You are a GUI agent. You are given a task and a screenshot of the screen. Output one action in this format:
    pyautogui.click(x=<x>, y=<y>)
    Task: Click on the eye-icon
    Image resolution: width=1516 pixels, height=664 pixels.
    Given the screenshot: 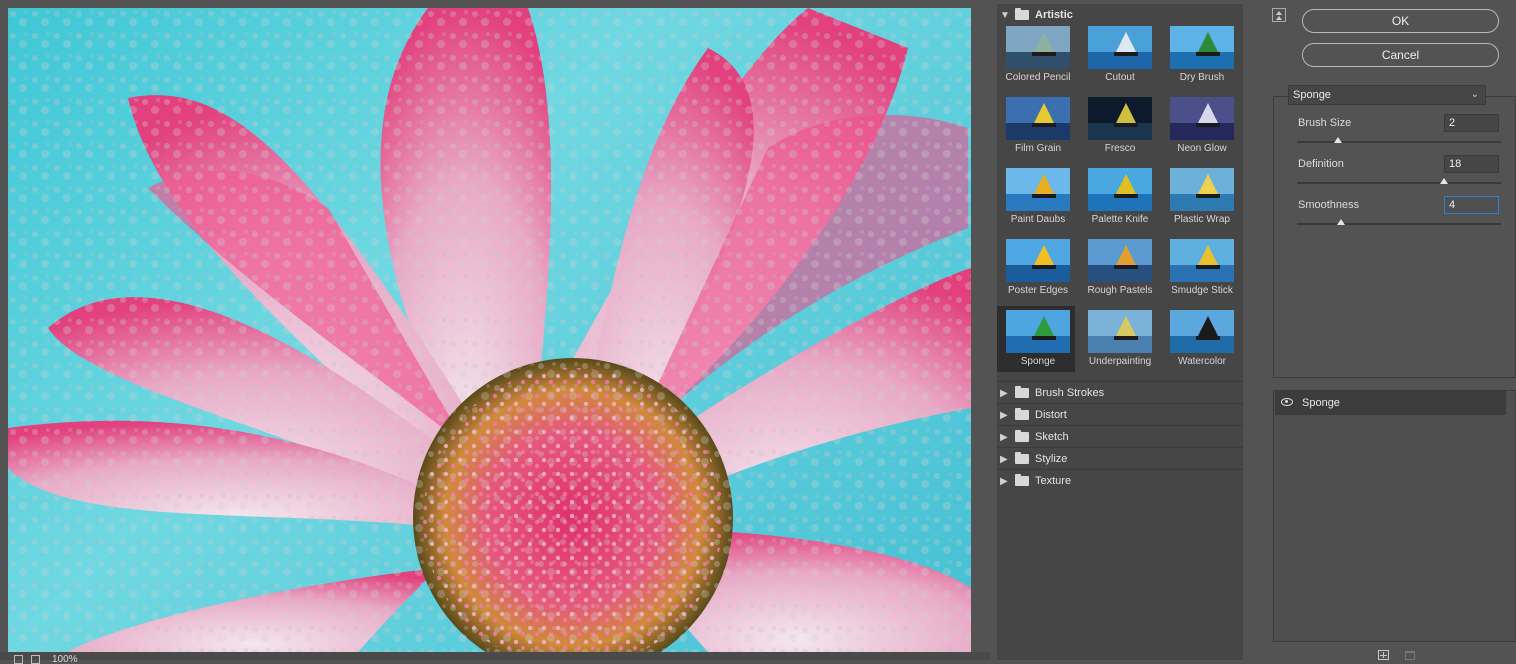 What is the action you would take?
    pyautogui.click(x=1287, y=402)
    